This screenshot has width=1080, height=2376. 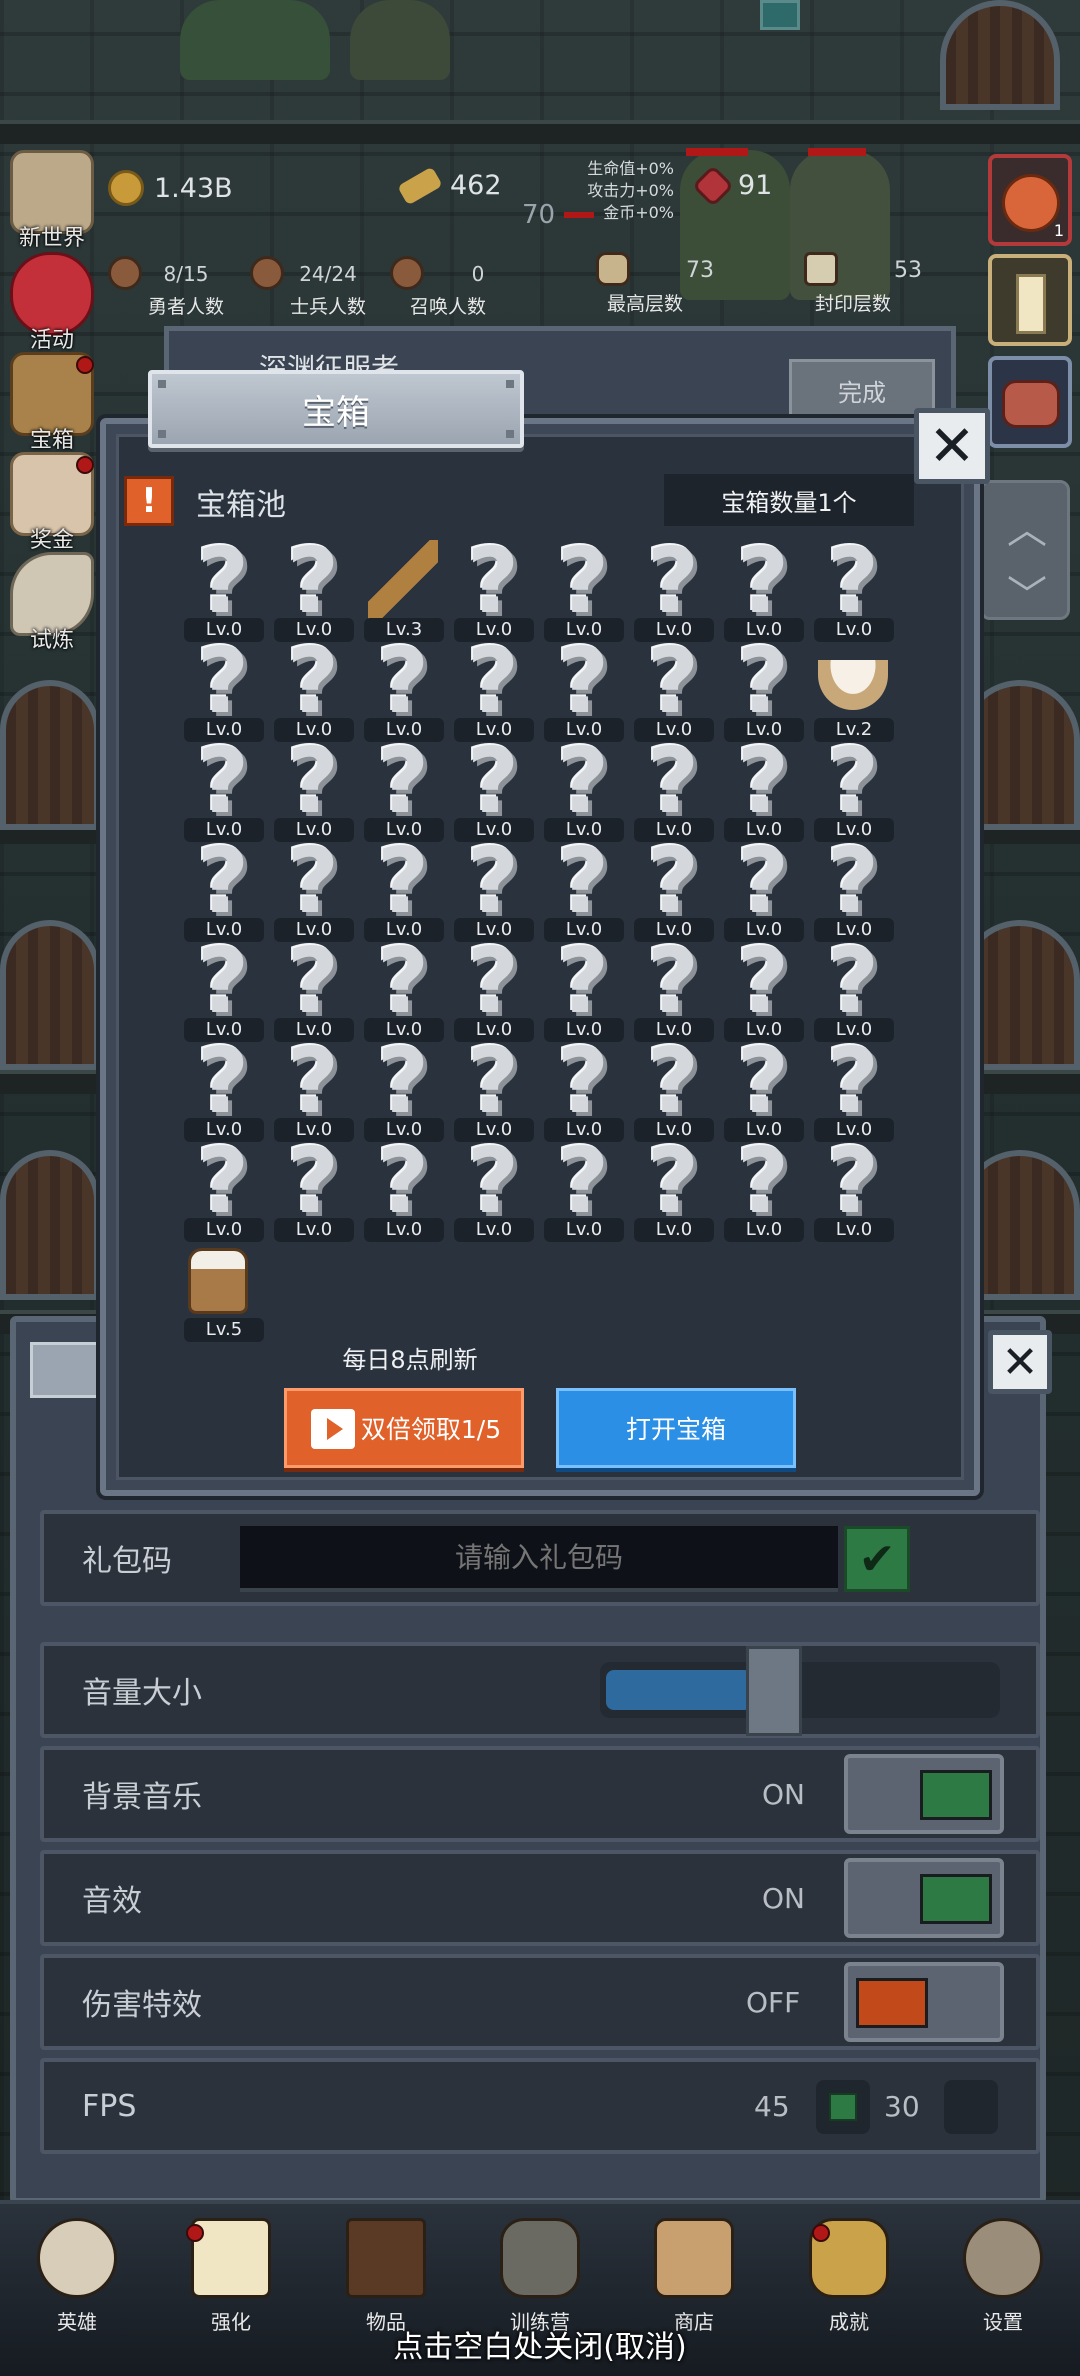 I want to click on rivet, so click(x=162, y=384).